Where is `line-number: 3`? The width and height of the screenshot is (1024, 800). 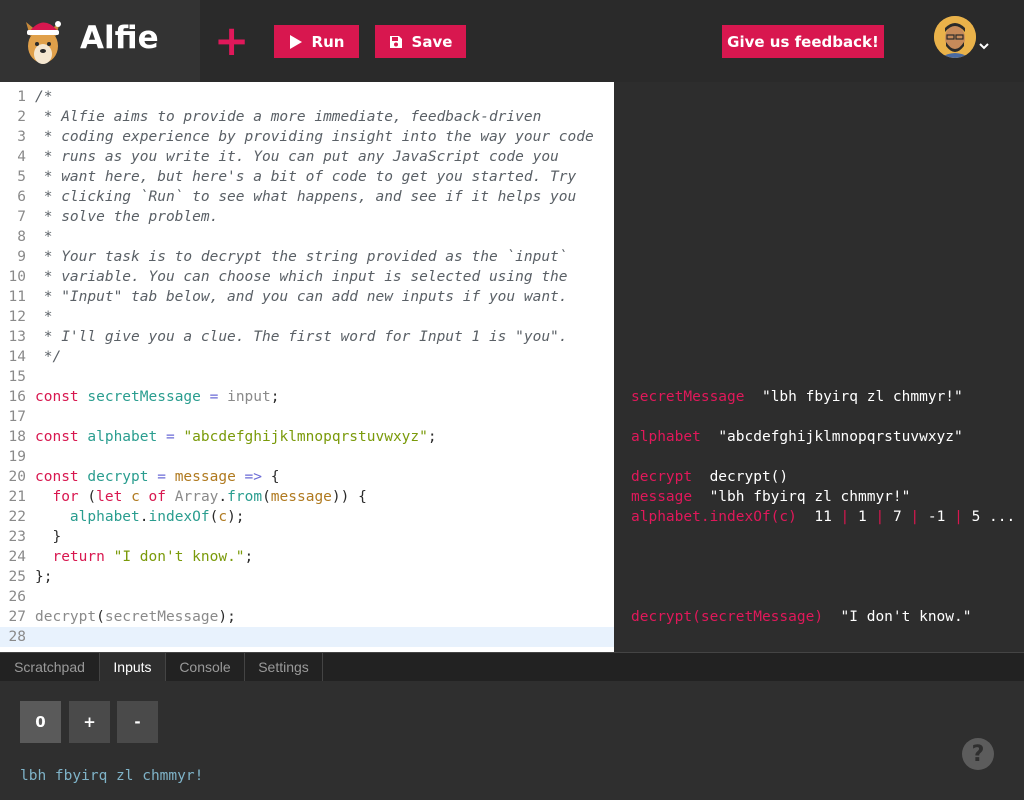 line-number: 3 is located at coordinates (21, 137).